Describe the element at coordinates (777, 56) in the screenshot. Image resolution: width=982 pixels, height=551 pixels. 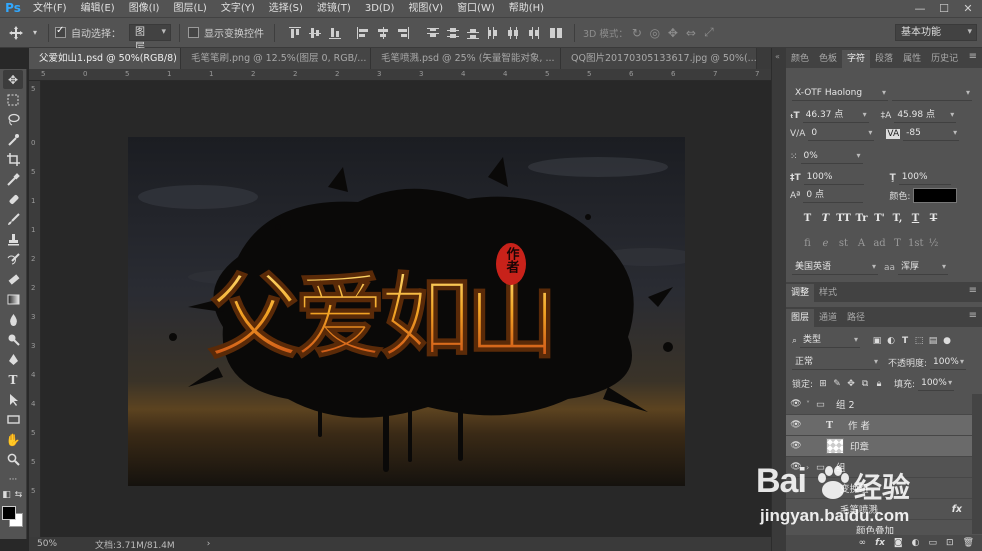
I see `collapse-panels-icon: «` at that location.